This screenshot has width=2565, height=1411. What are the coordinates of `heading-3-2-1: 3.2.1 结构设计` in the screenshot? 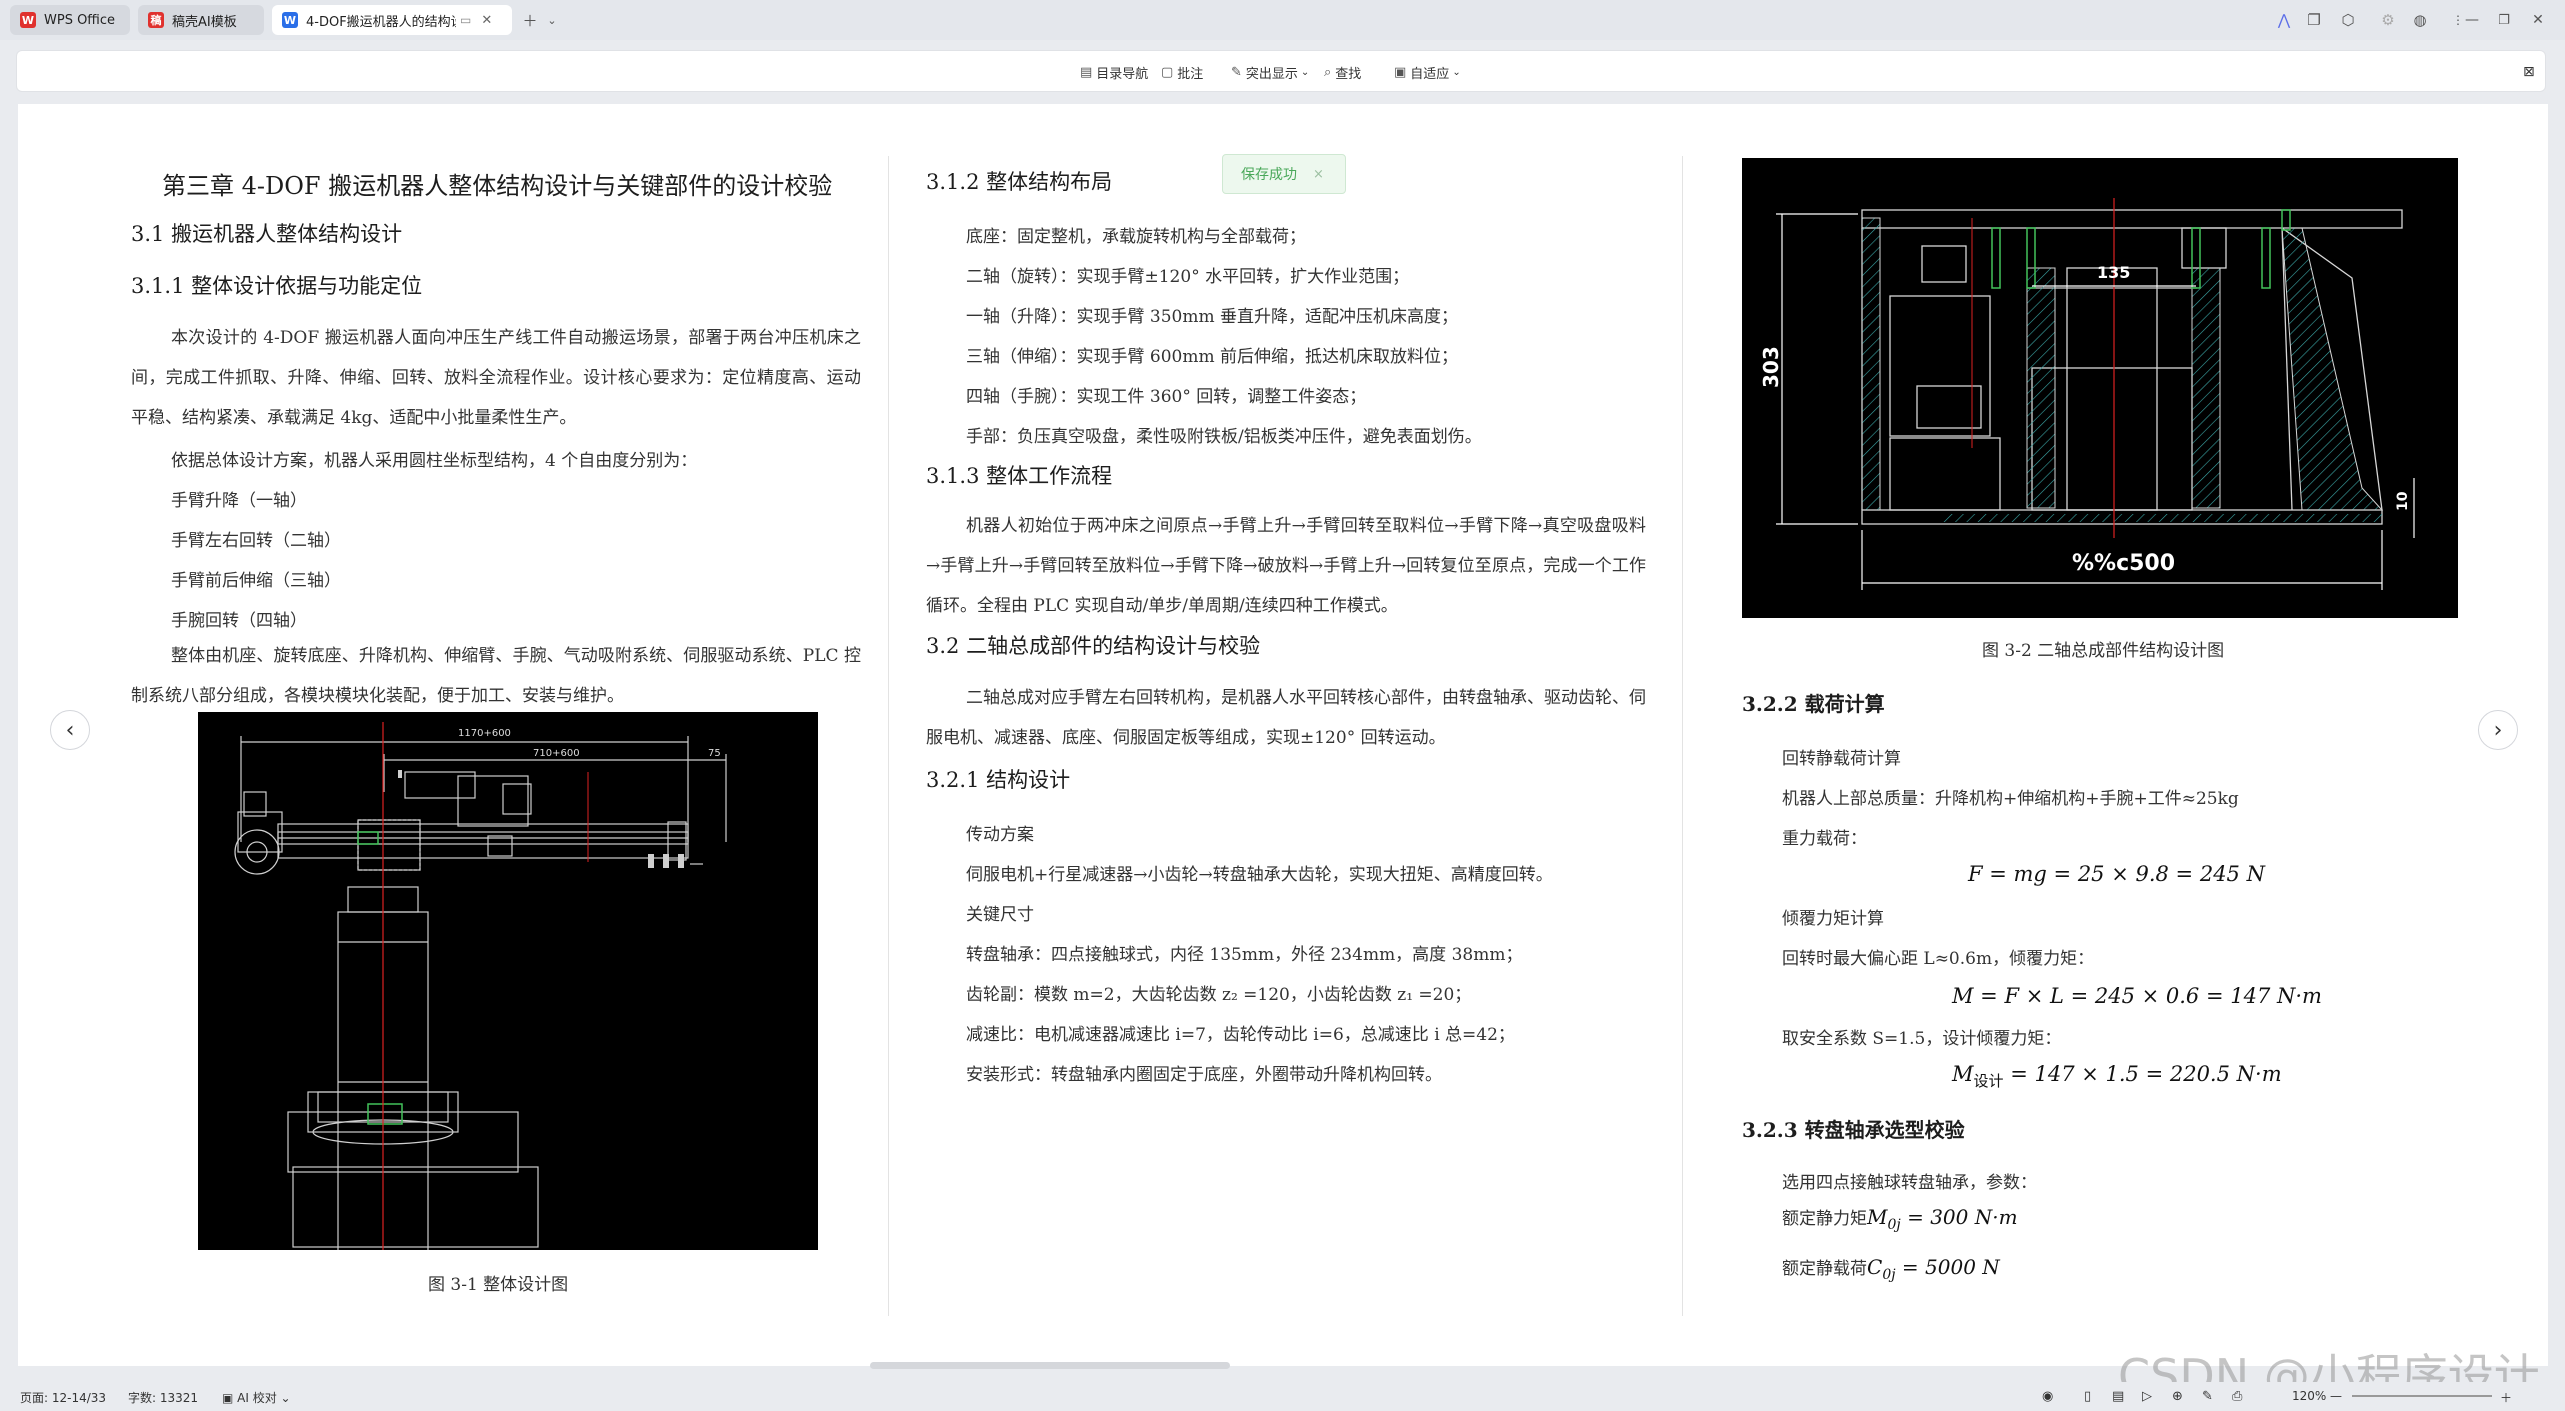 It's located at (998, 780).